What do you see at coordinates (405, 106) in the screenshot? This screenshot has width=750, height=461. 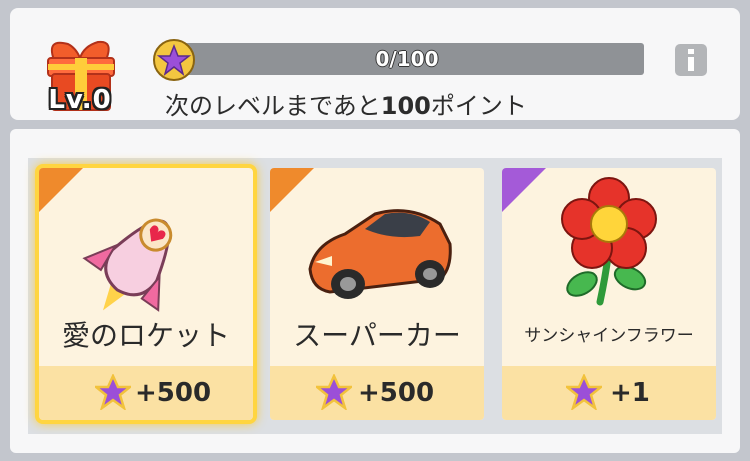 I see `hint-points: 100` at bounding box center [405, 106].